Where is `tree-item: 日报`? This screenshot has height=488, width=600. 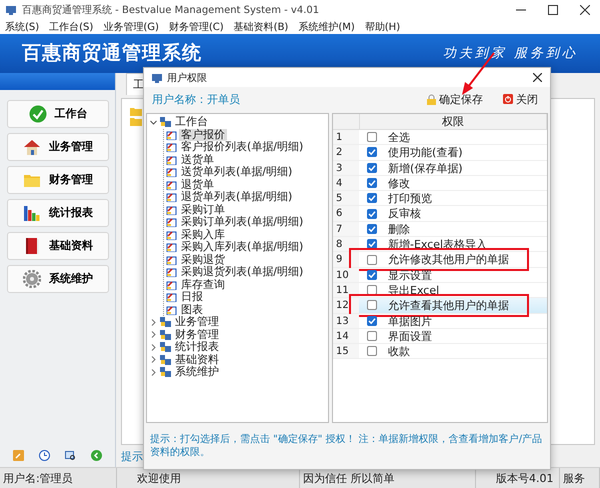
tree-item: 日报 is located at coordinates (192, 297).